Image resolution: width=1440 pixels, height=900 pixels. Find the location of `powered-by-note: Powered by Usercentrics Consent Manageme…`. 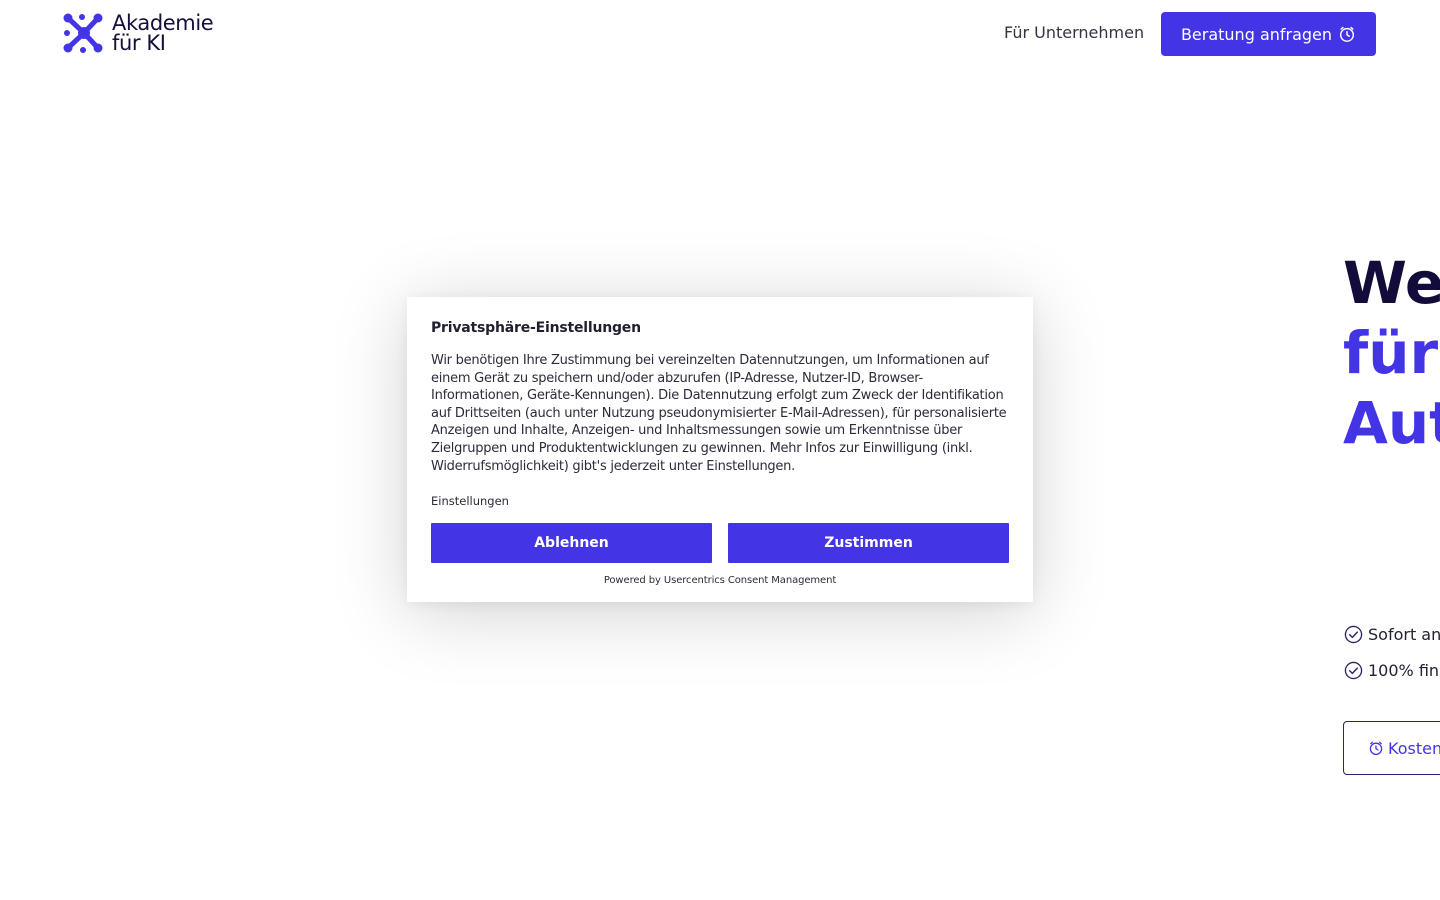

powered-by-note: Powered by Usercentrics Consent Manageme… is located at coordinates (720, 580).